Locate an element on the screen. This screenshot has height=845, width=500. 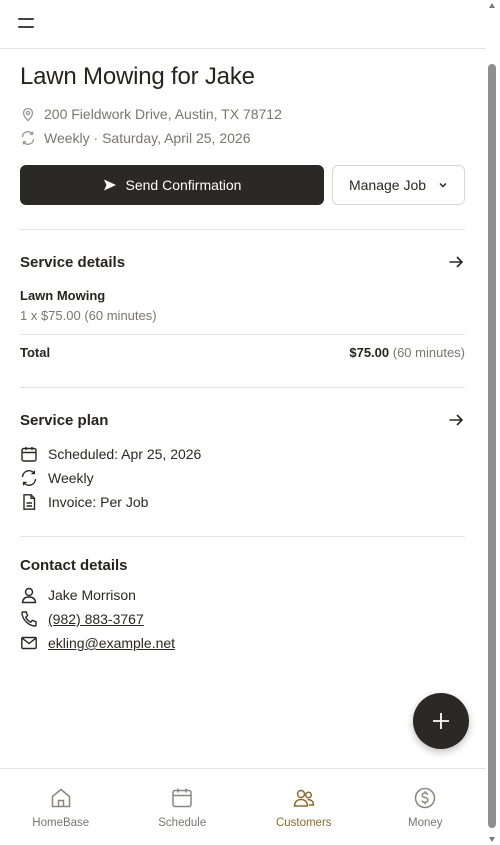
person-icon is located at coordinates (29, 595).